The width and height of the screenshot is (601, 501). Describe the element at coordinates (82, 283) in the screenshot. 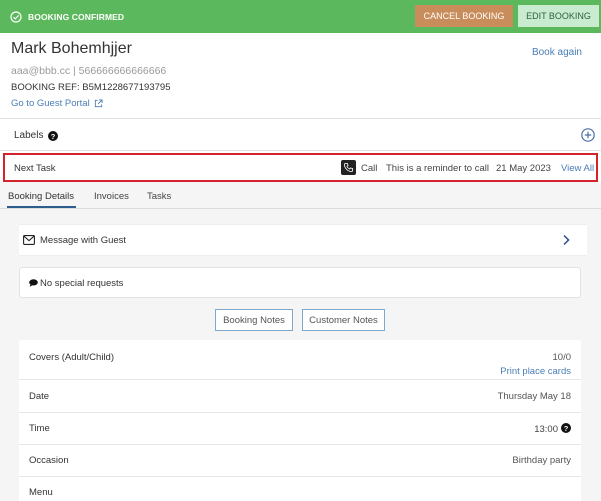

I see `special-requests-text: No special requests` at that location.